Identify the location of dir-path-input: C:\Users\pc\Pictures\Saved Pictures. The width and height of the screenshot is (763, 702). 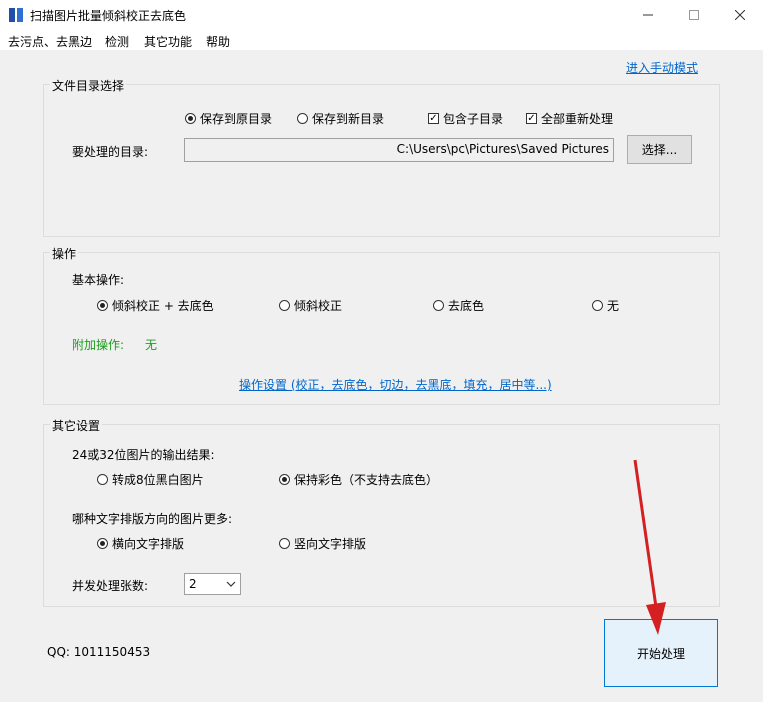
(399, 150).